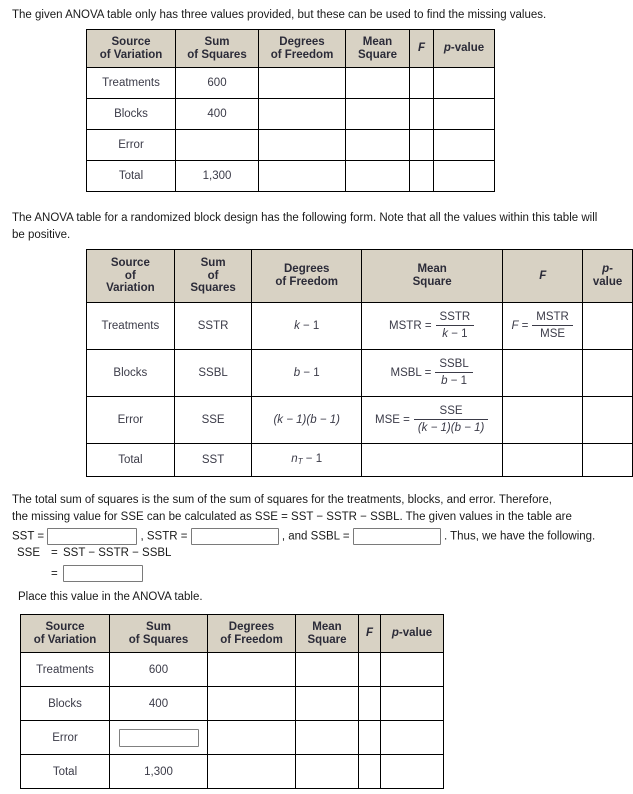 Image resolution: width=633 pixels, height=794 pixels. What do you see at coordinates (217, 145) in the screenshot?
I see `cell-sum-of-squares` at bounding box center [217, 145].